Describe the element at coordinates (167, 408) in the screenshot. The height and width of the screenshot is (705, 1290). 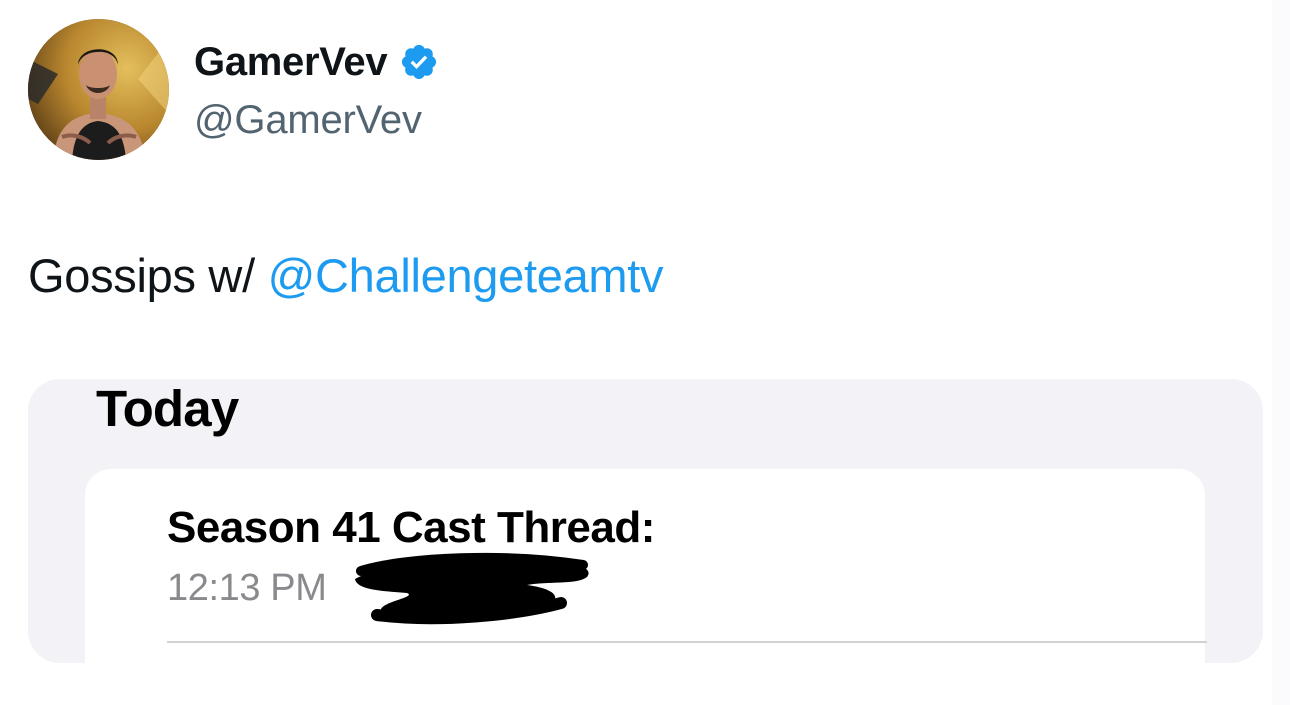
I see `notes-section-label: Today` at that location.